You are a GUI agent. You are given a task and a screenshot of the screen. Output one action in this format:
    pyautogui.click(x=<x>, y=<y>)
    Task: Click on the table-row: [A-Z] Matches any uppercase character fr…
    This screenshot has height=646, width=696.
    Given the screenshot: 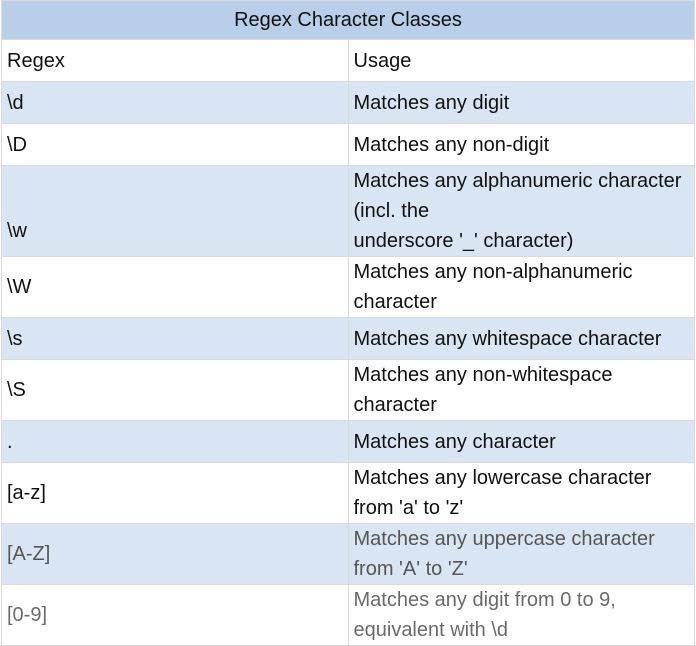 What is the action you would take?
    pyautogui.click(x=348, y=554)
    